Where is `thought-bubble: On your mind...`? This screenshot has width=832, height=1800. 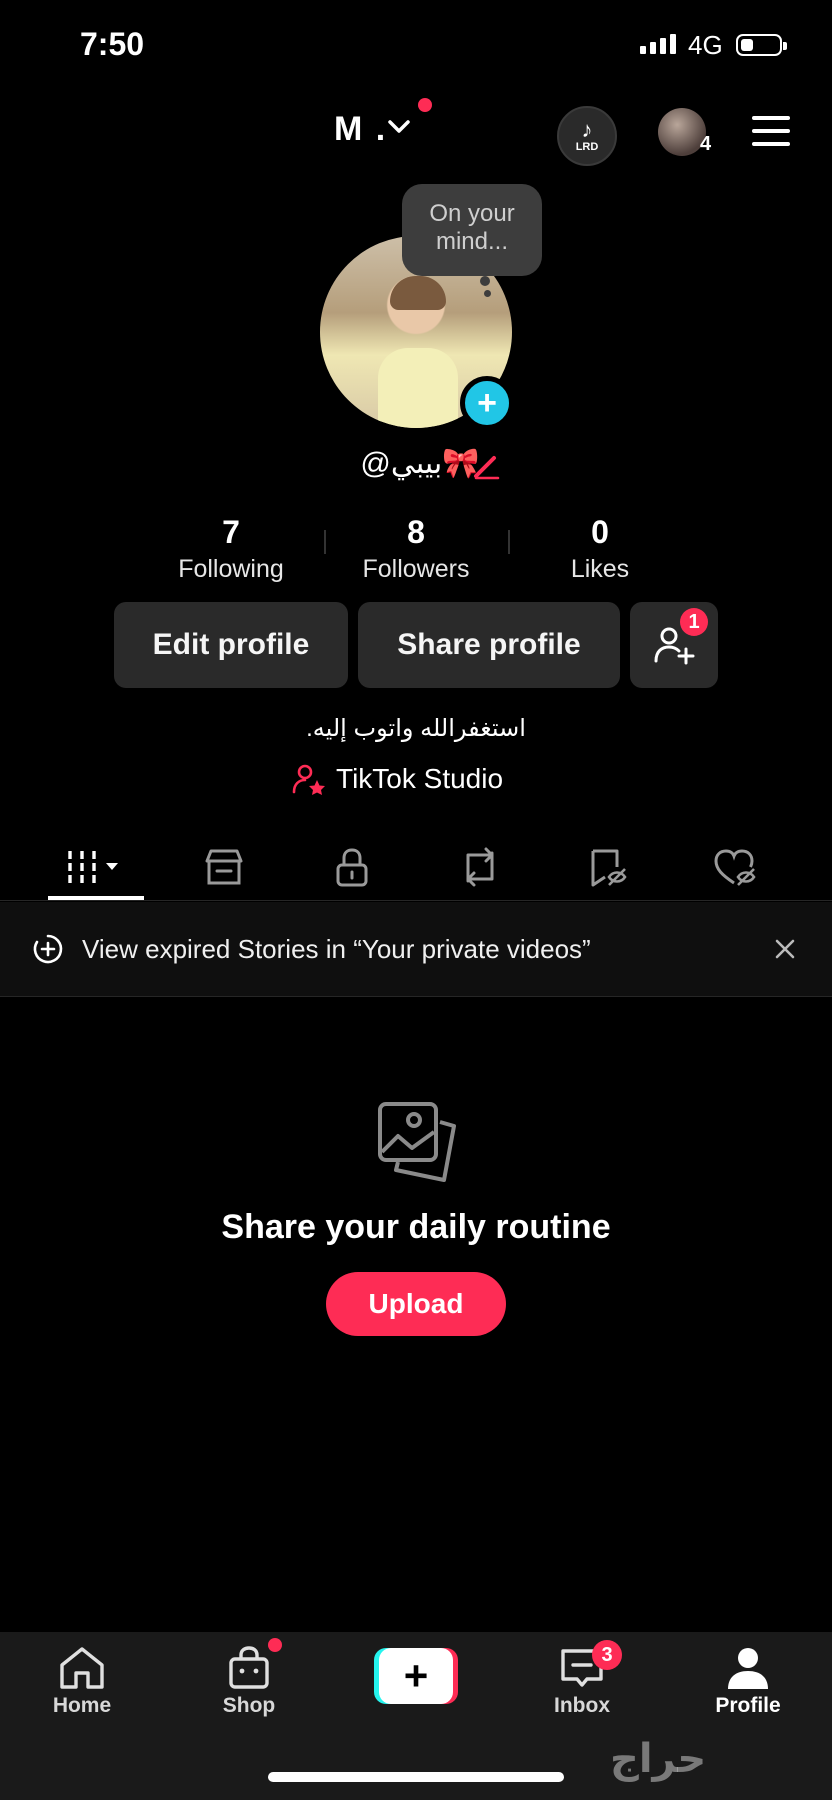
thought-bubble: On your mind... is located at coordinates (472, 230).